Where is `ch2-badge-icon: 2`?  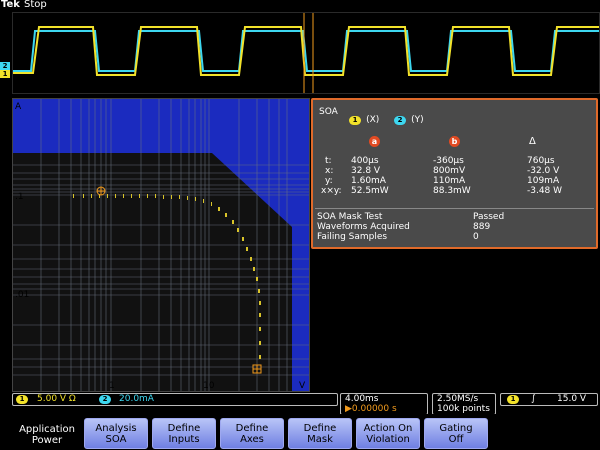 ch2-badge-icon: 2 is located at coordinates (400, 120).